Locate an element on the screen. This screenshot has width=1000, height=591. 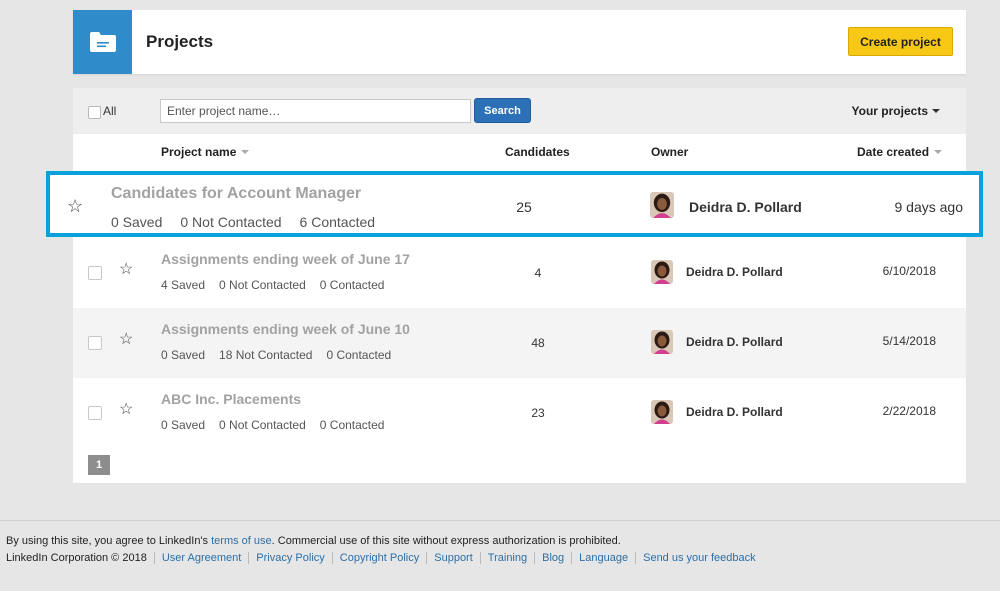
select-all-checkbox is located at coordinates (94, 112).